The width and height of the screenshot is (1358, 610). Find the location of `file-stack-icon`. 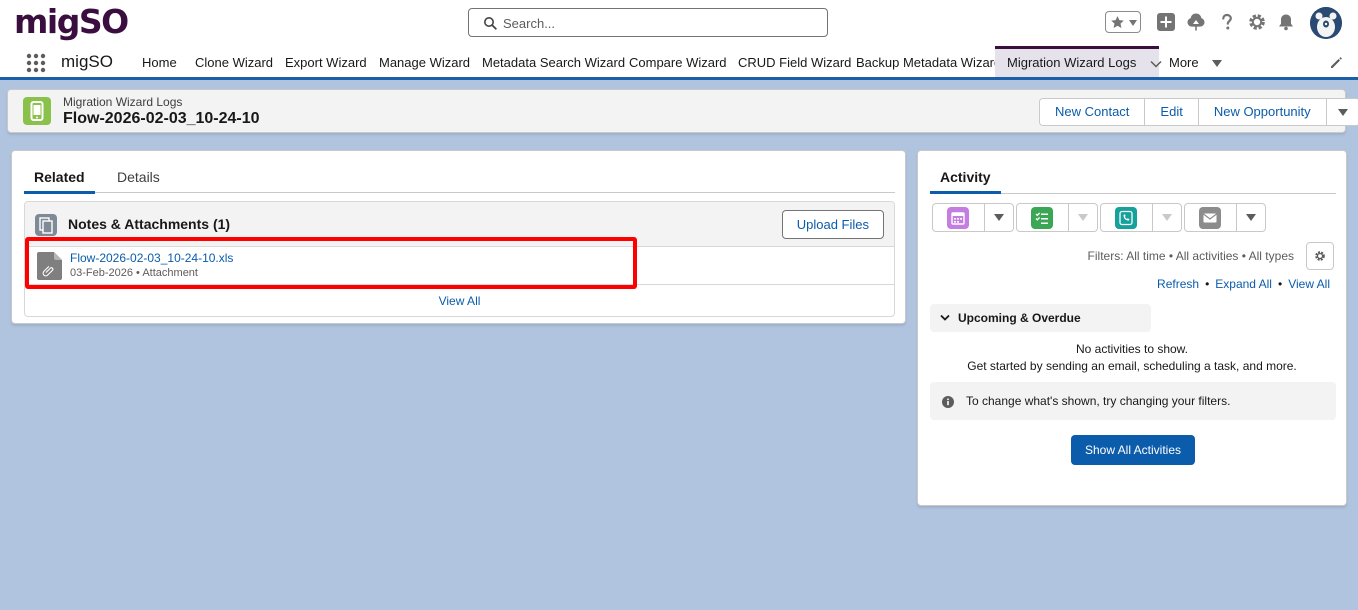

file-stack-icon is located at coordinates (46, 225).